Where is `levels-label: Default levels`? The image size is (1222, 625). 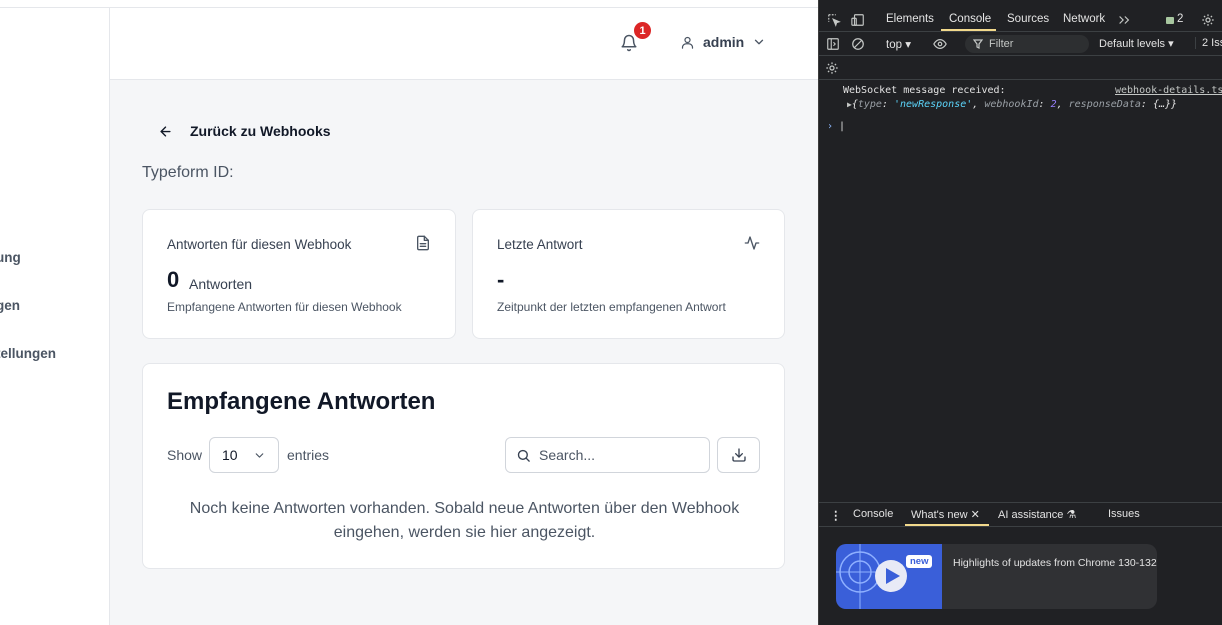 levels-label: Default levels is located at coordinates (1132, 44).